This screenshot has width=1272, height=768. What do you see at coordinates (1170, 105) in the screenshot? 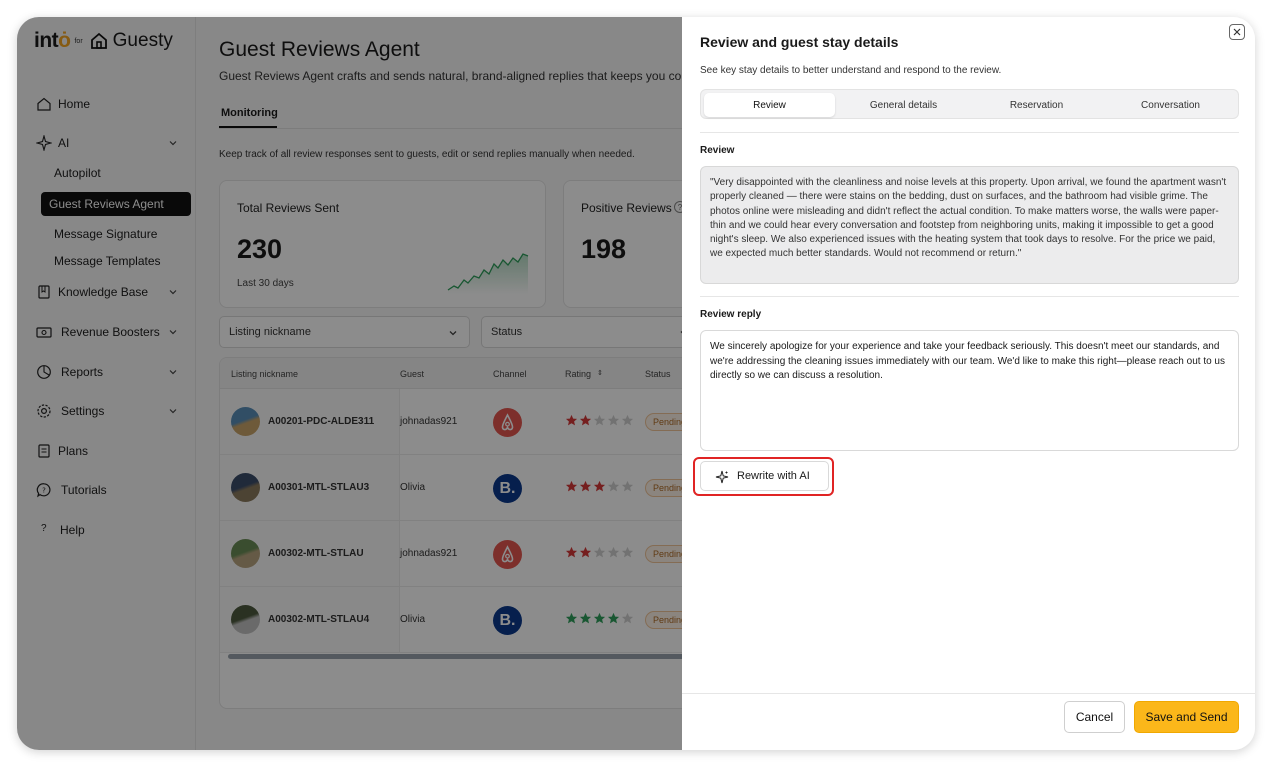
I see `tab-conversation: Conversation` at bounding box center [1170, 105].